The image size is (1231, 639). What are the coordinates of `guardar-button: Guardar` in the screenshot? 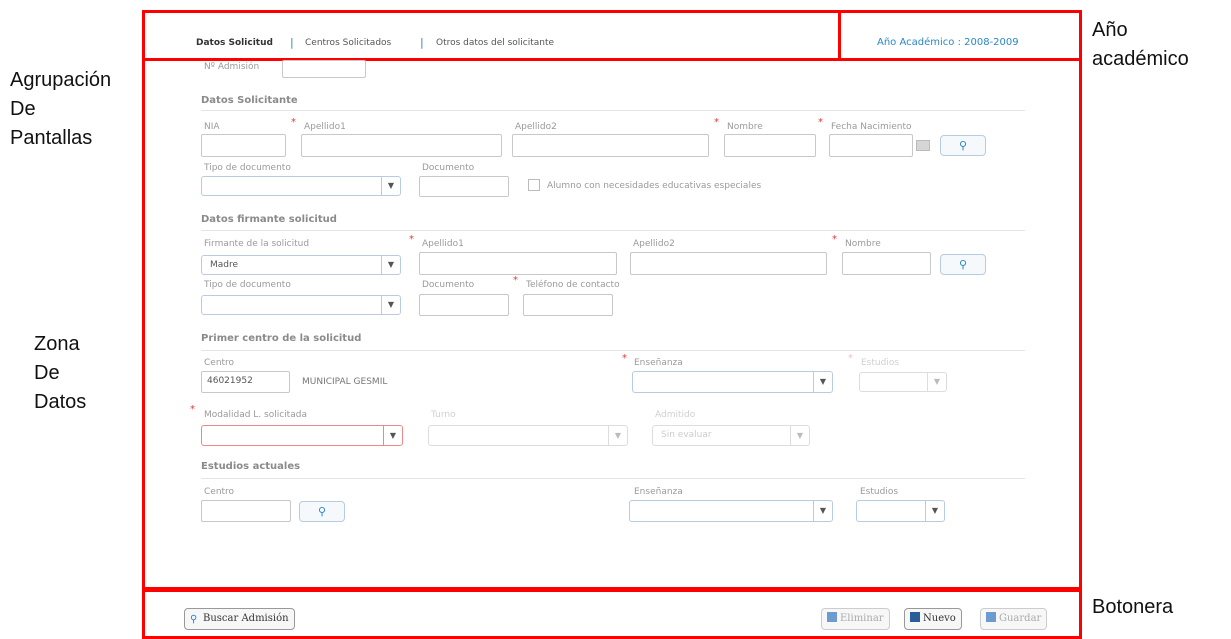 It's located at (1014, 619).